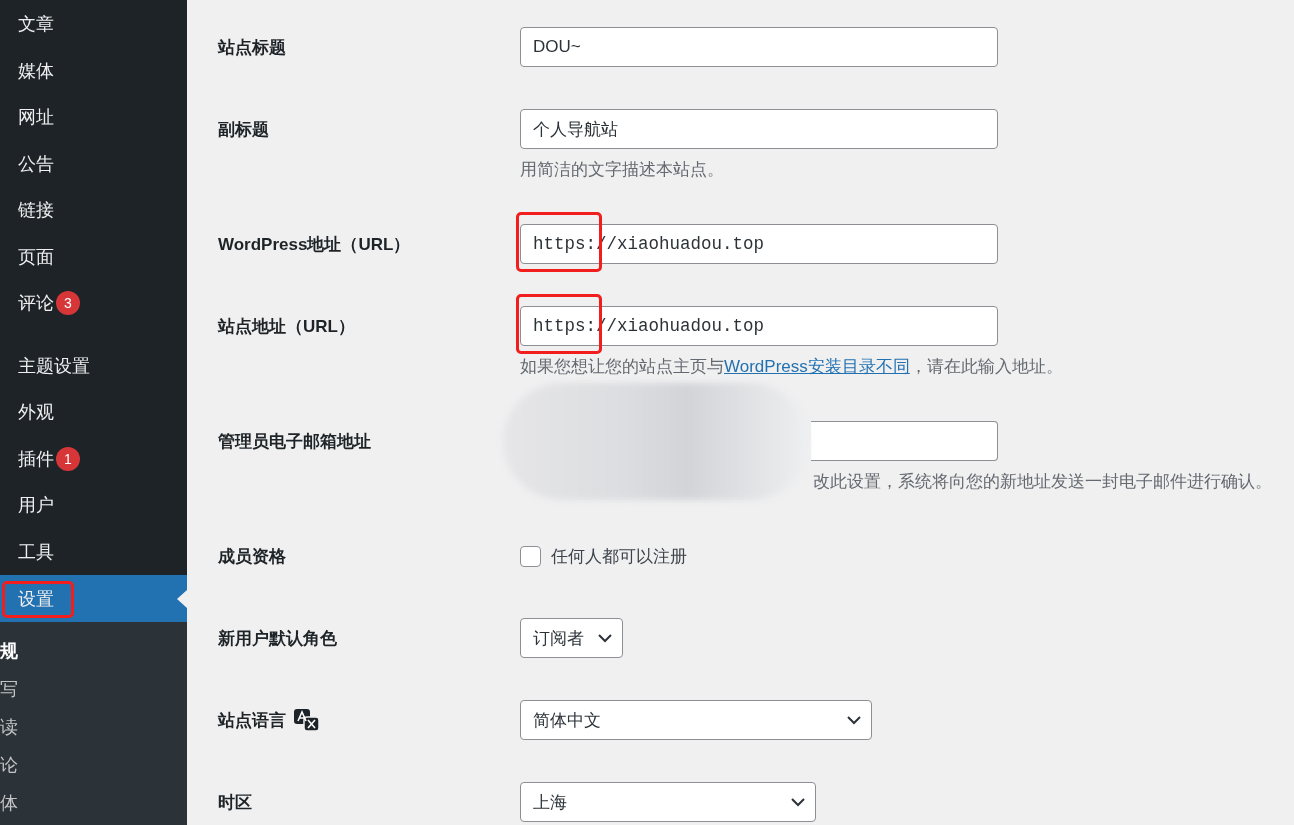  What do you see at coordinates (668, 802) in the screenshot?
I see `select-dropdown: 上海` at bounding box center [668, 802].